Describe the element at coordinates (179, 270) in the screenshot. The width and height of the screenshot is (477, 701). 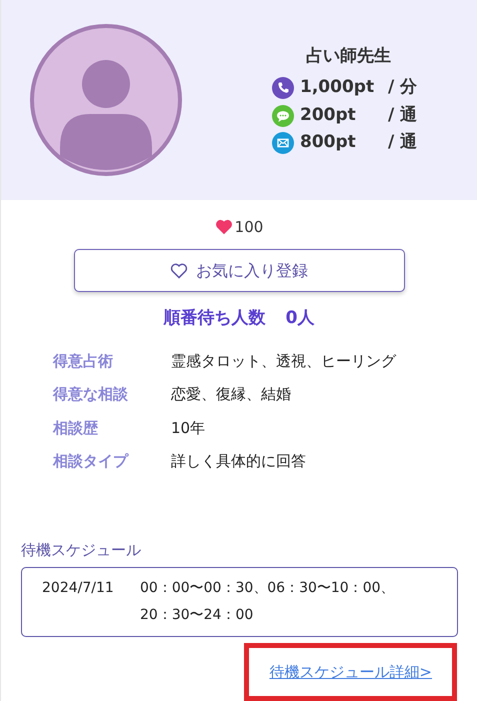
I see `heart-outline-icon` at that location.